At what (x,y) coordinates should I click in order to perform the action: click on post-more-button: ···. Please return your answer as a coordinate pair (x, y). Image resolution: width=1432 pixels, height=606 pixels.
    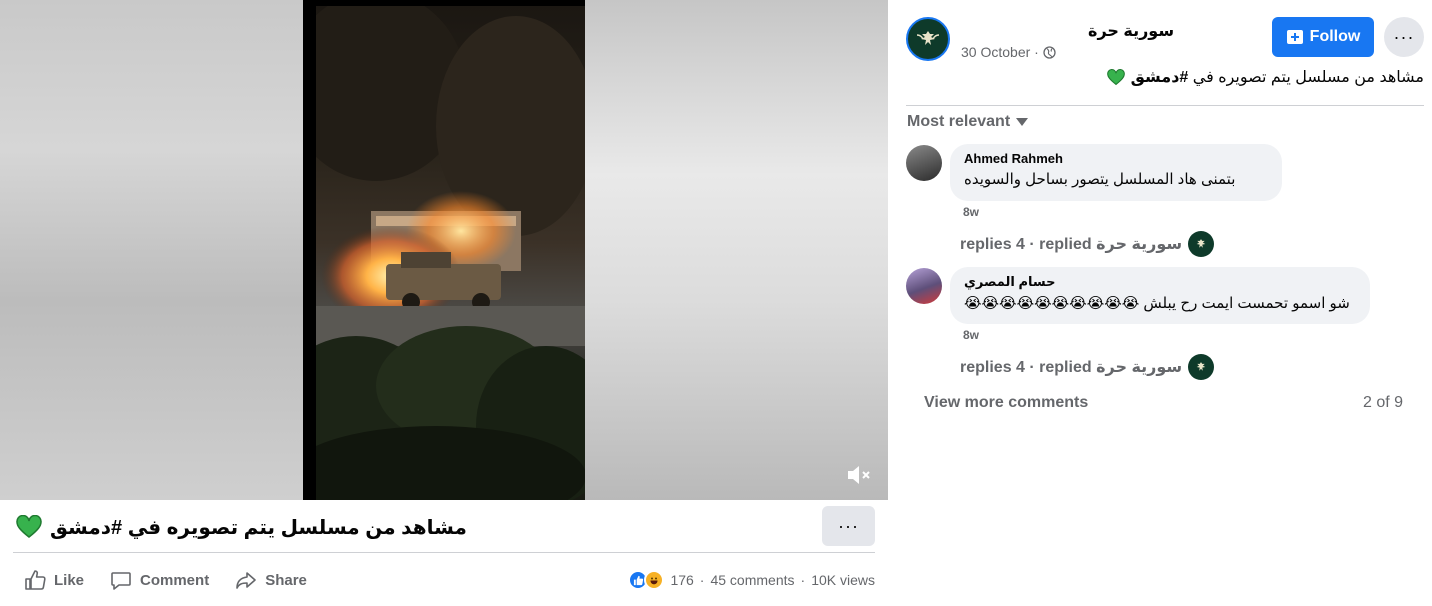
    Looking at the image, I should click on (848, 526).